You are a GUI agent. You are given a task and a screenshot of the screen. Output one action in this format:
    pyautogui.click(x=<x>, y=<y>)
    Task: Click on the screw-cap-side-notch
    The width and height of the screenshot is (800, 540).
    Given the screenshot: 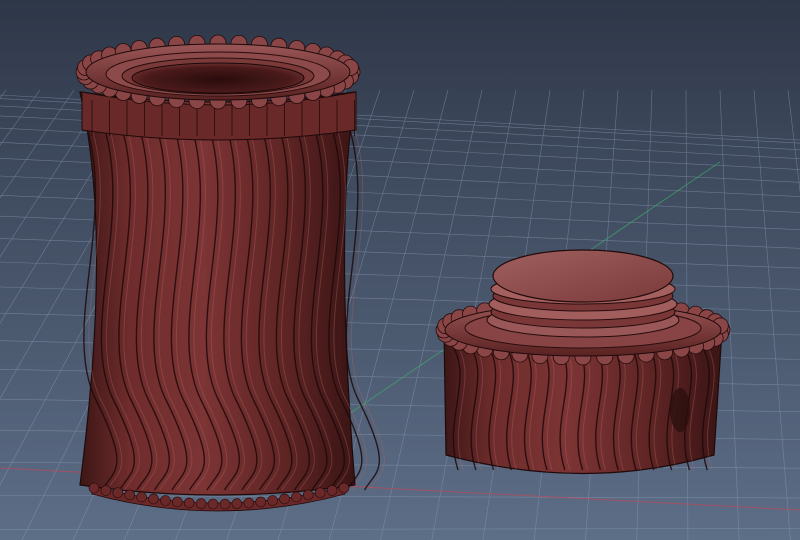 What is the action you would take?
    pyautogui.click(x=680, y=410)
    